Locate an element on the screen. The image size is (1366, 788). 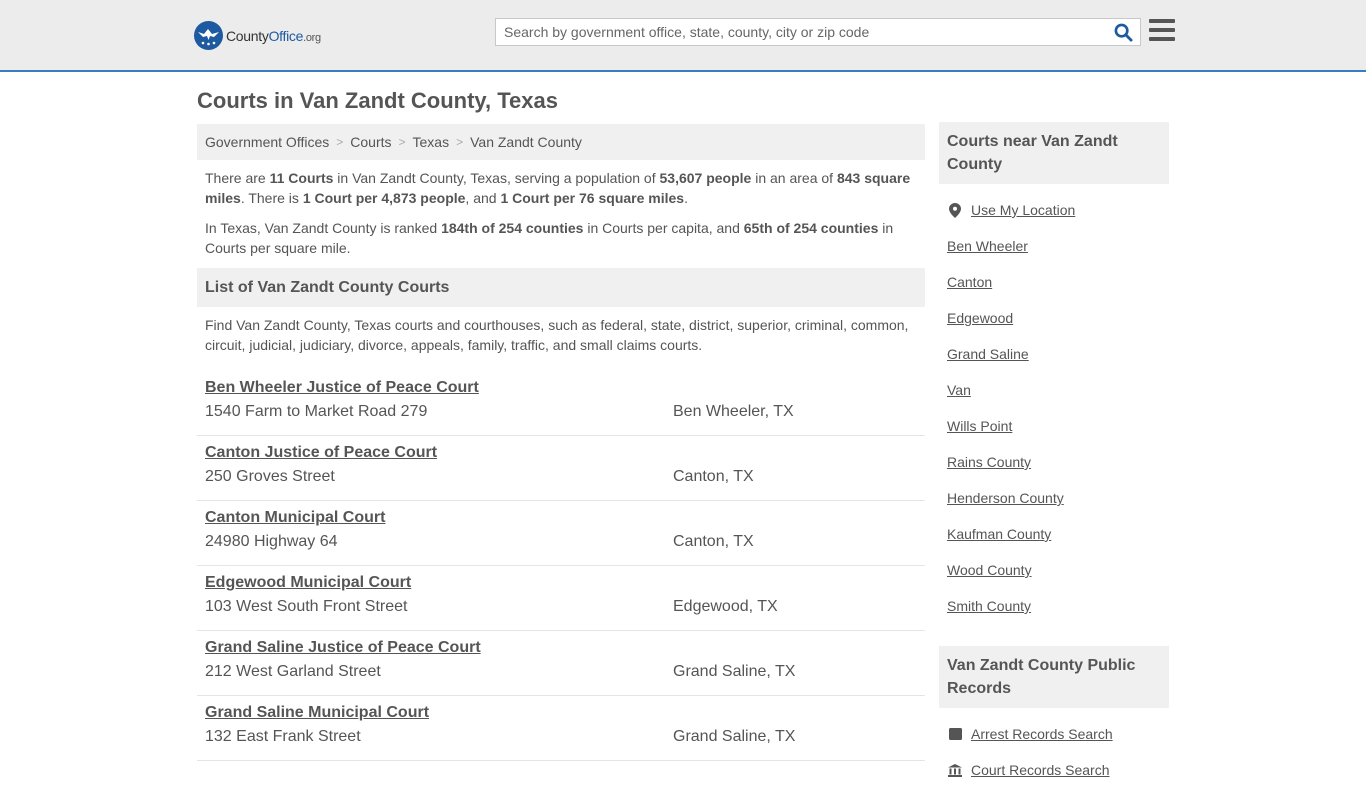
court-address: 1540 Farm to Market Road 279 is located at coordinates (316, 411).